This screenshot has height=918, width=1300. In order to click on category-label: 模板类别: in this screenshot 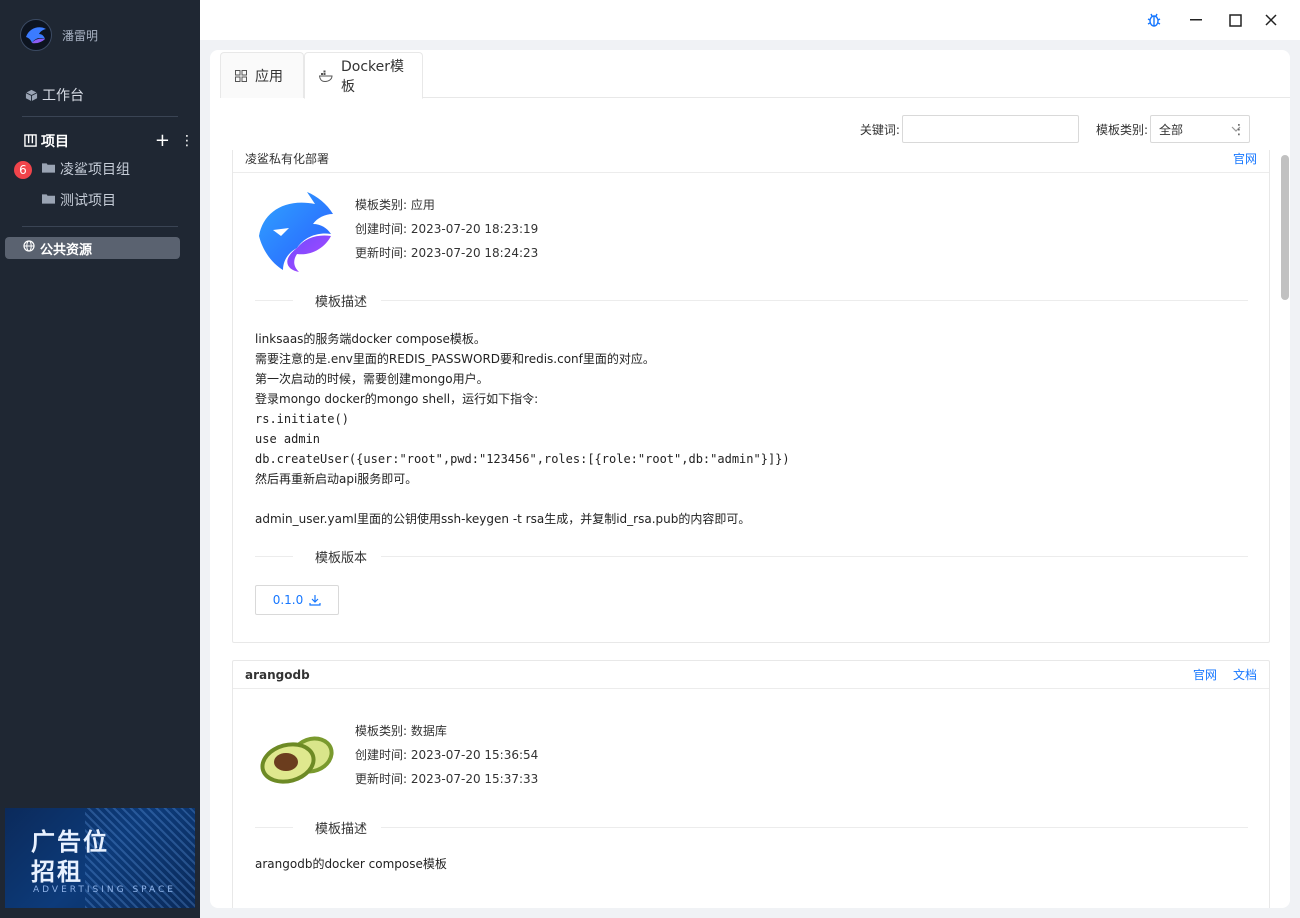, I will do `click(1121, 129)`.